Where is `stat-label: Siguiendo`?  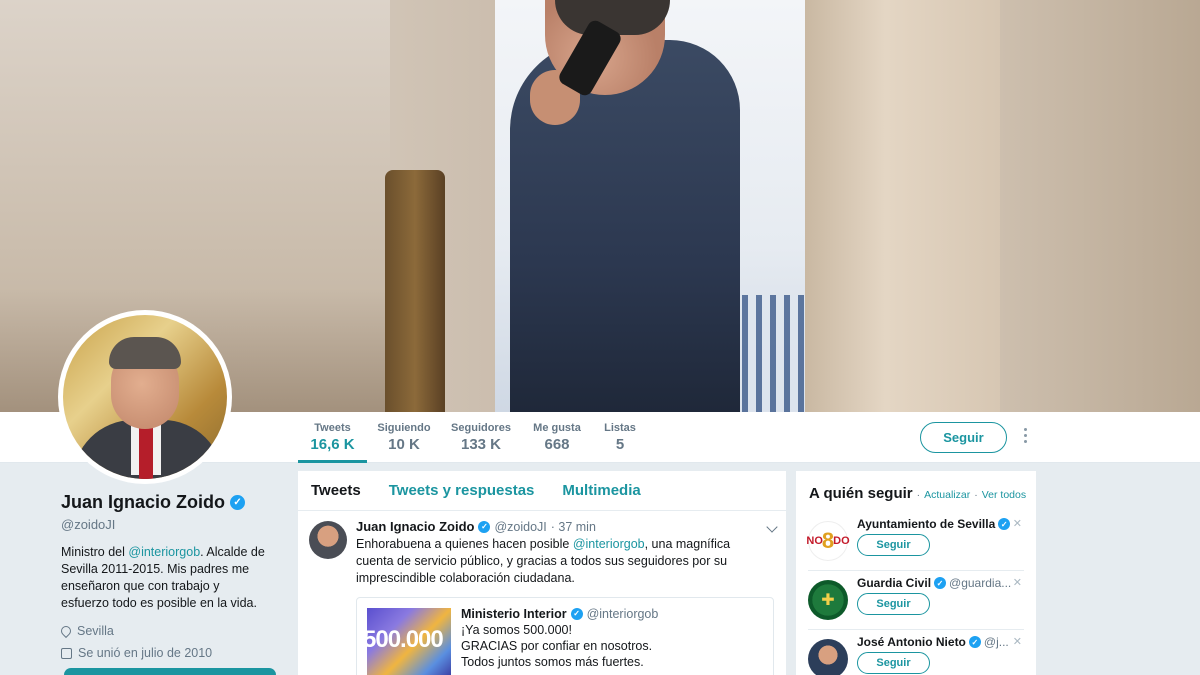 stat-label: Siguiendo is located at coordinates (404, 428).